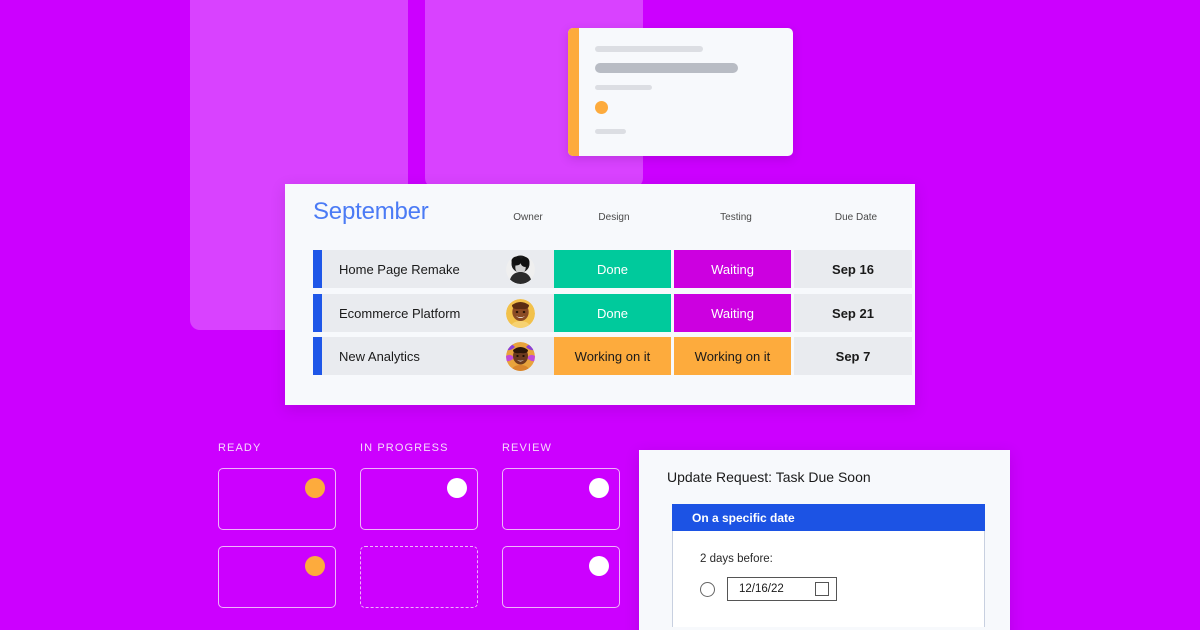  I want to click on task-name: Ecommerce Platform, so click(411, 313).